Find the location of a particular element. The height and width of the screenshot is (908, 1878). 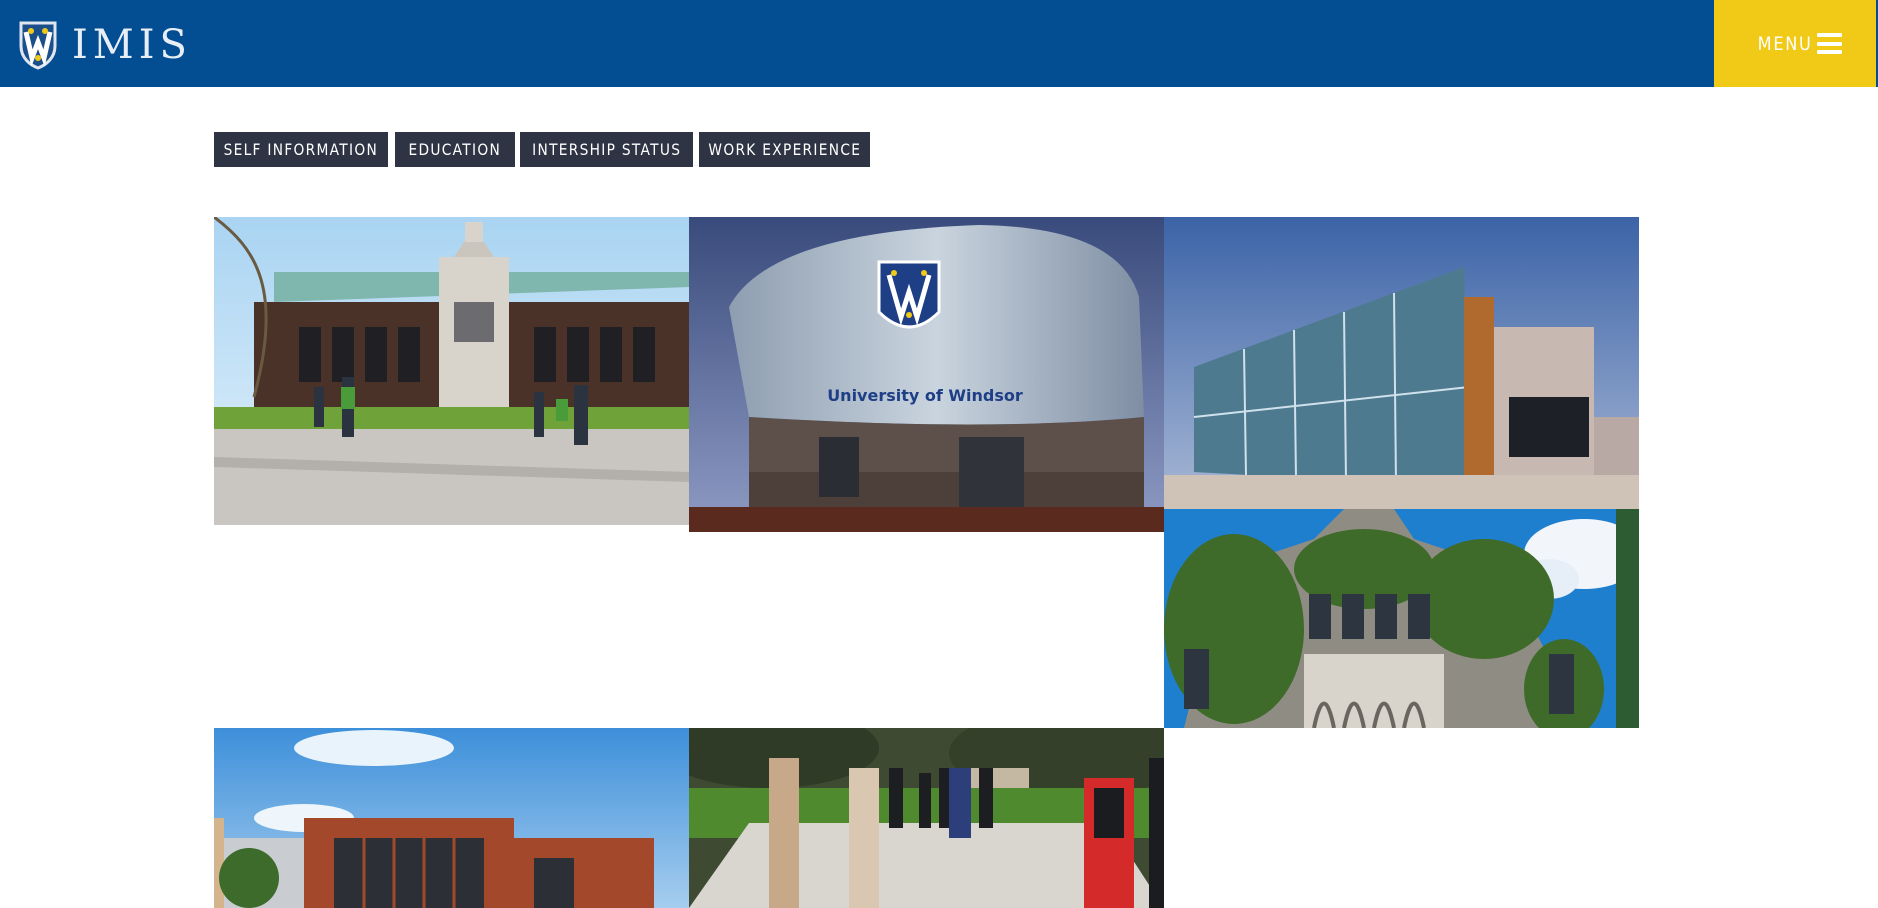

tab-label: WORK EXPERIENCE is located at coordinates (784, 149).